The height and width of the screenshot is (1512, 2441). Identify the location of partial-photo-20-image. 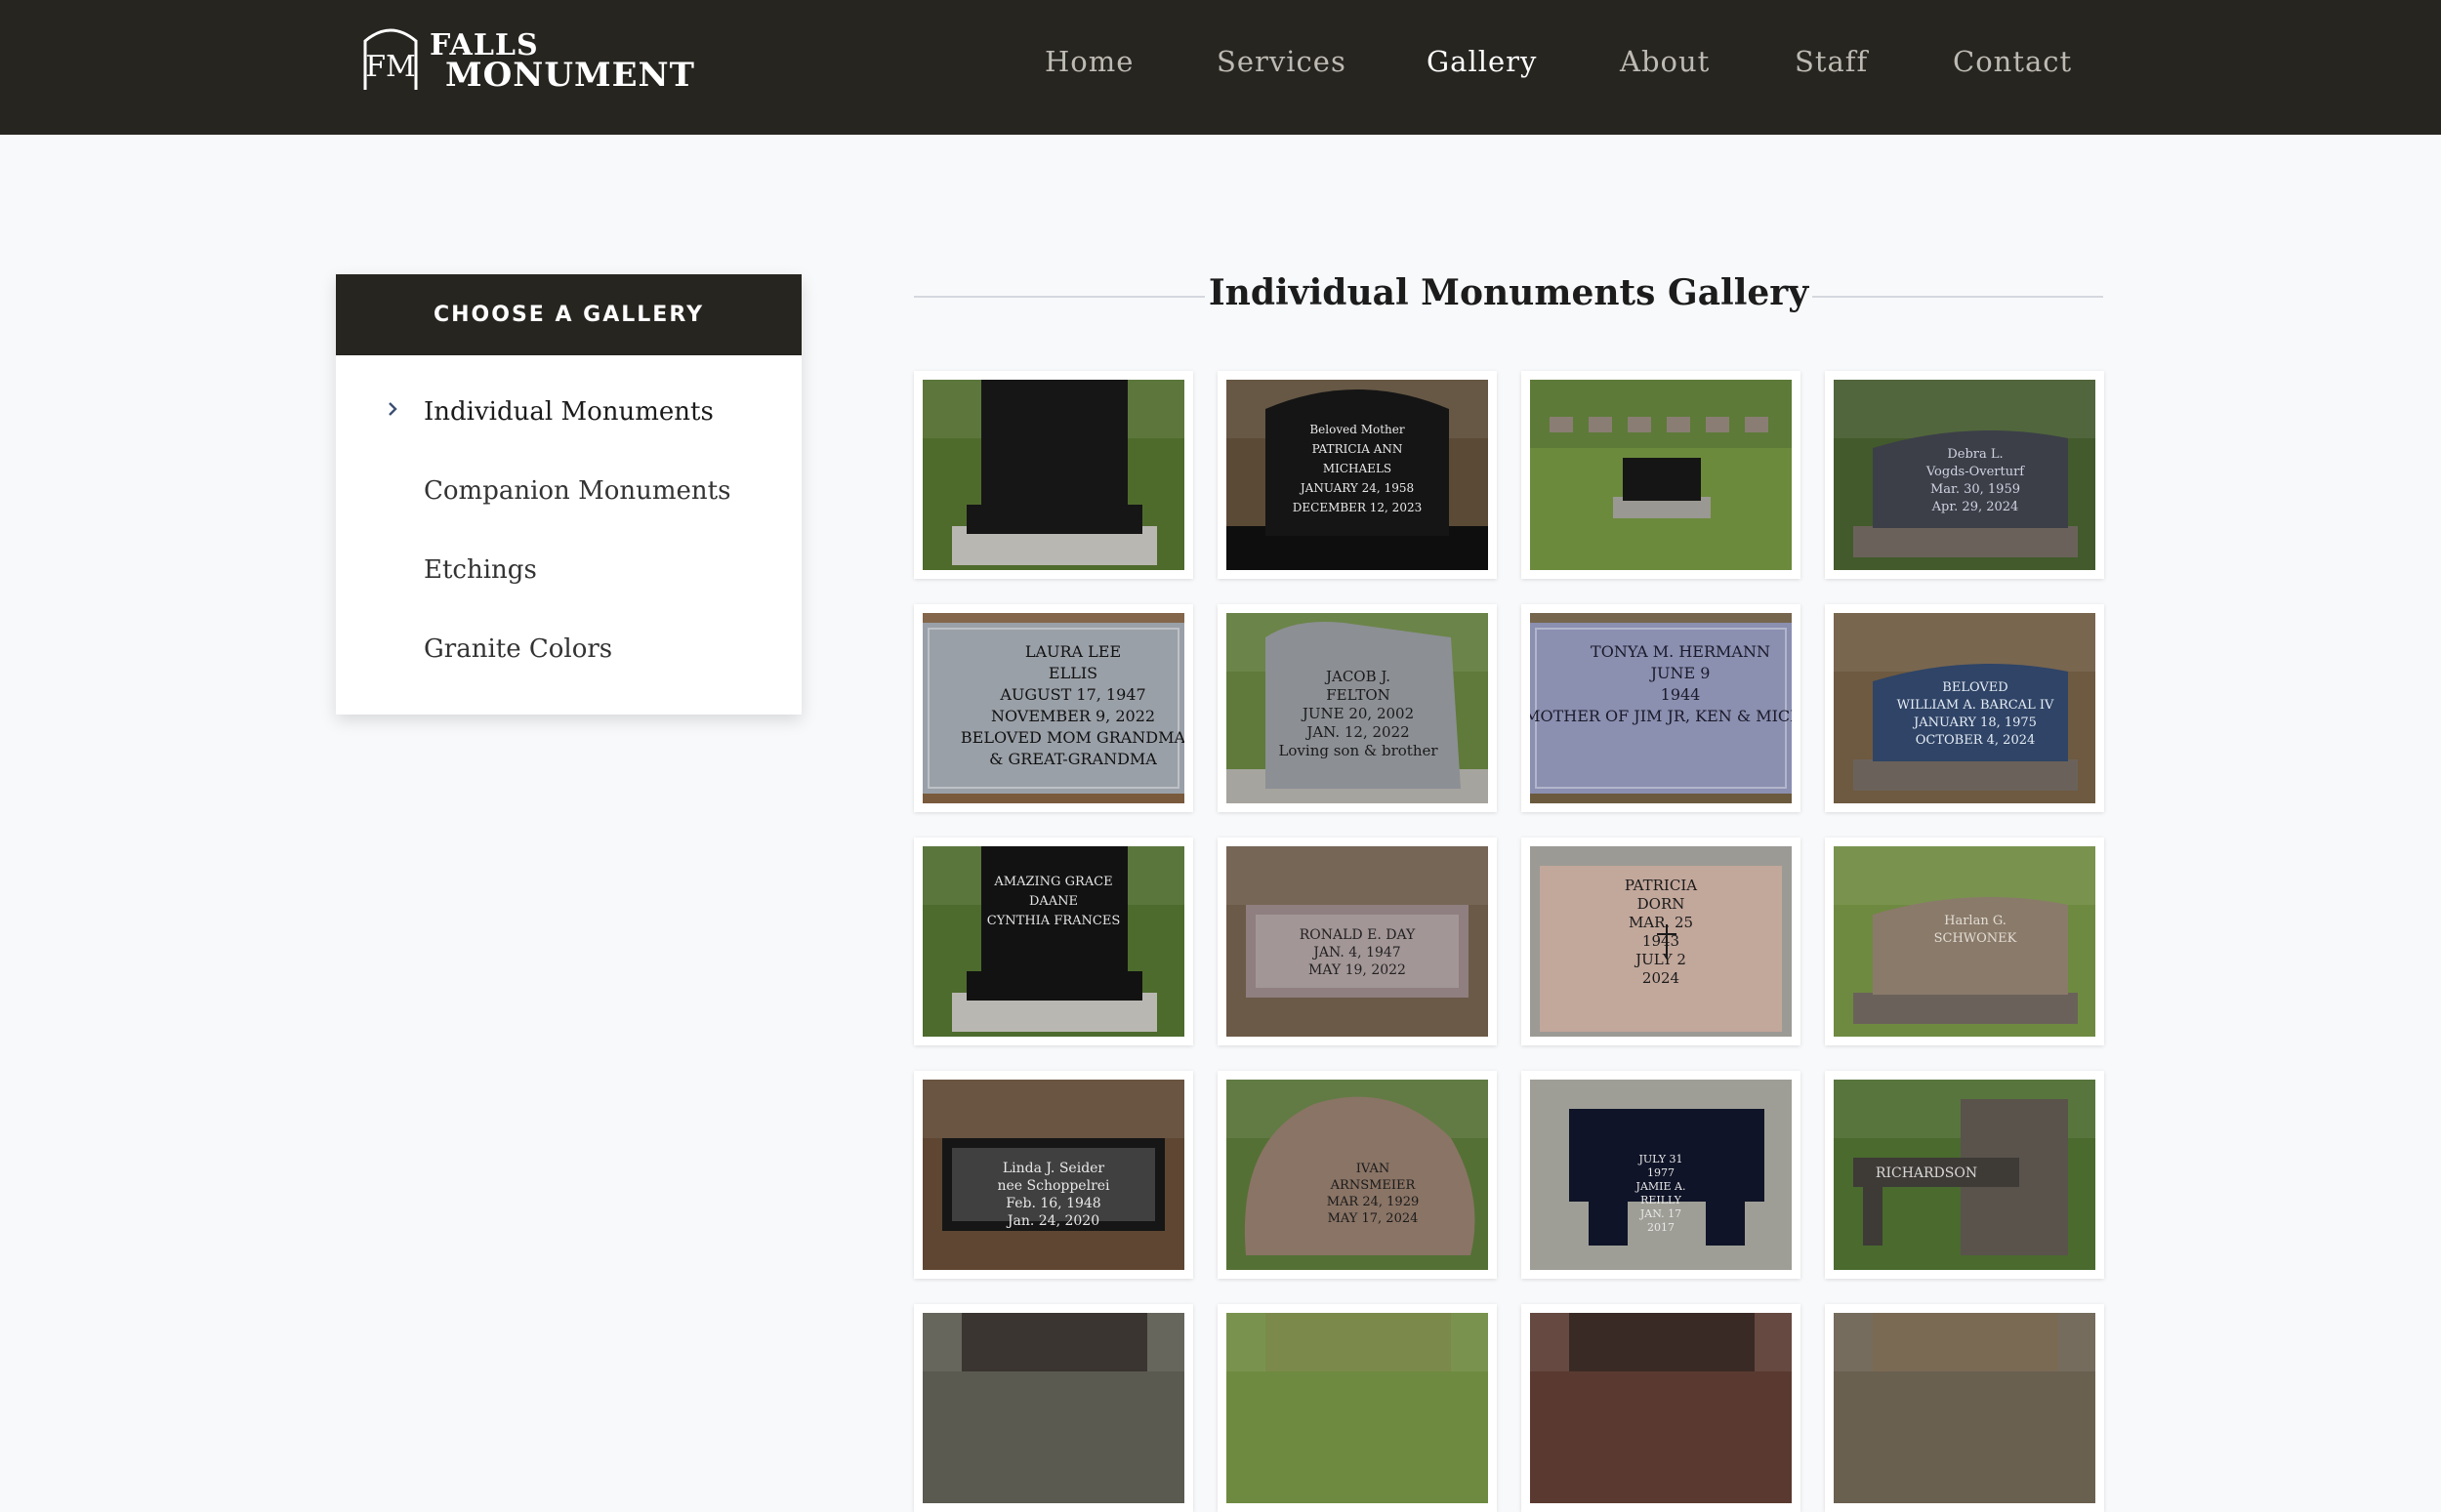
(1965, 1408).